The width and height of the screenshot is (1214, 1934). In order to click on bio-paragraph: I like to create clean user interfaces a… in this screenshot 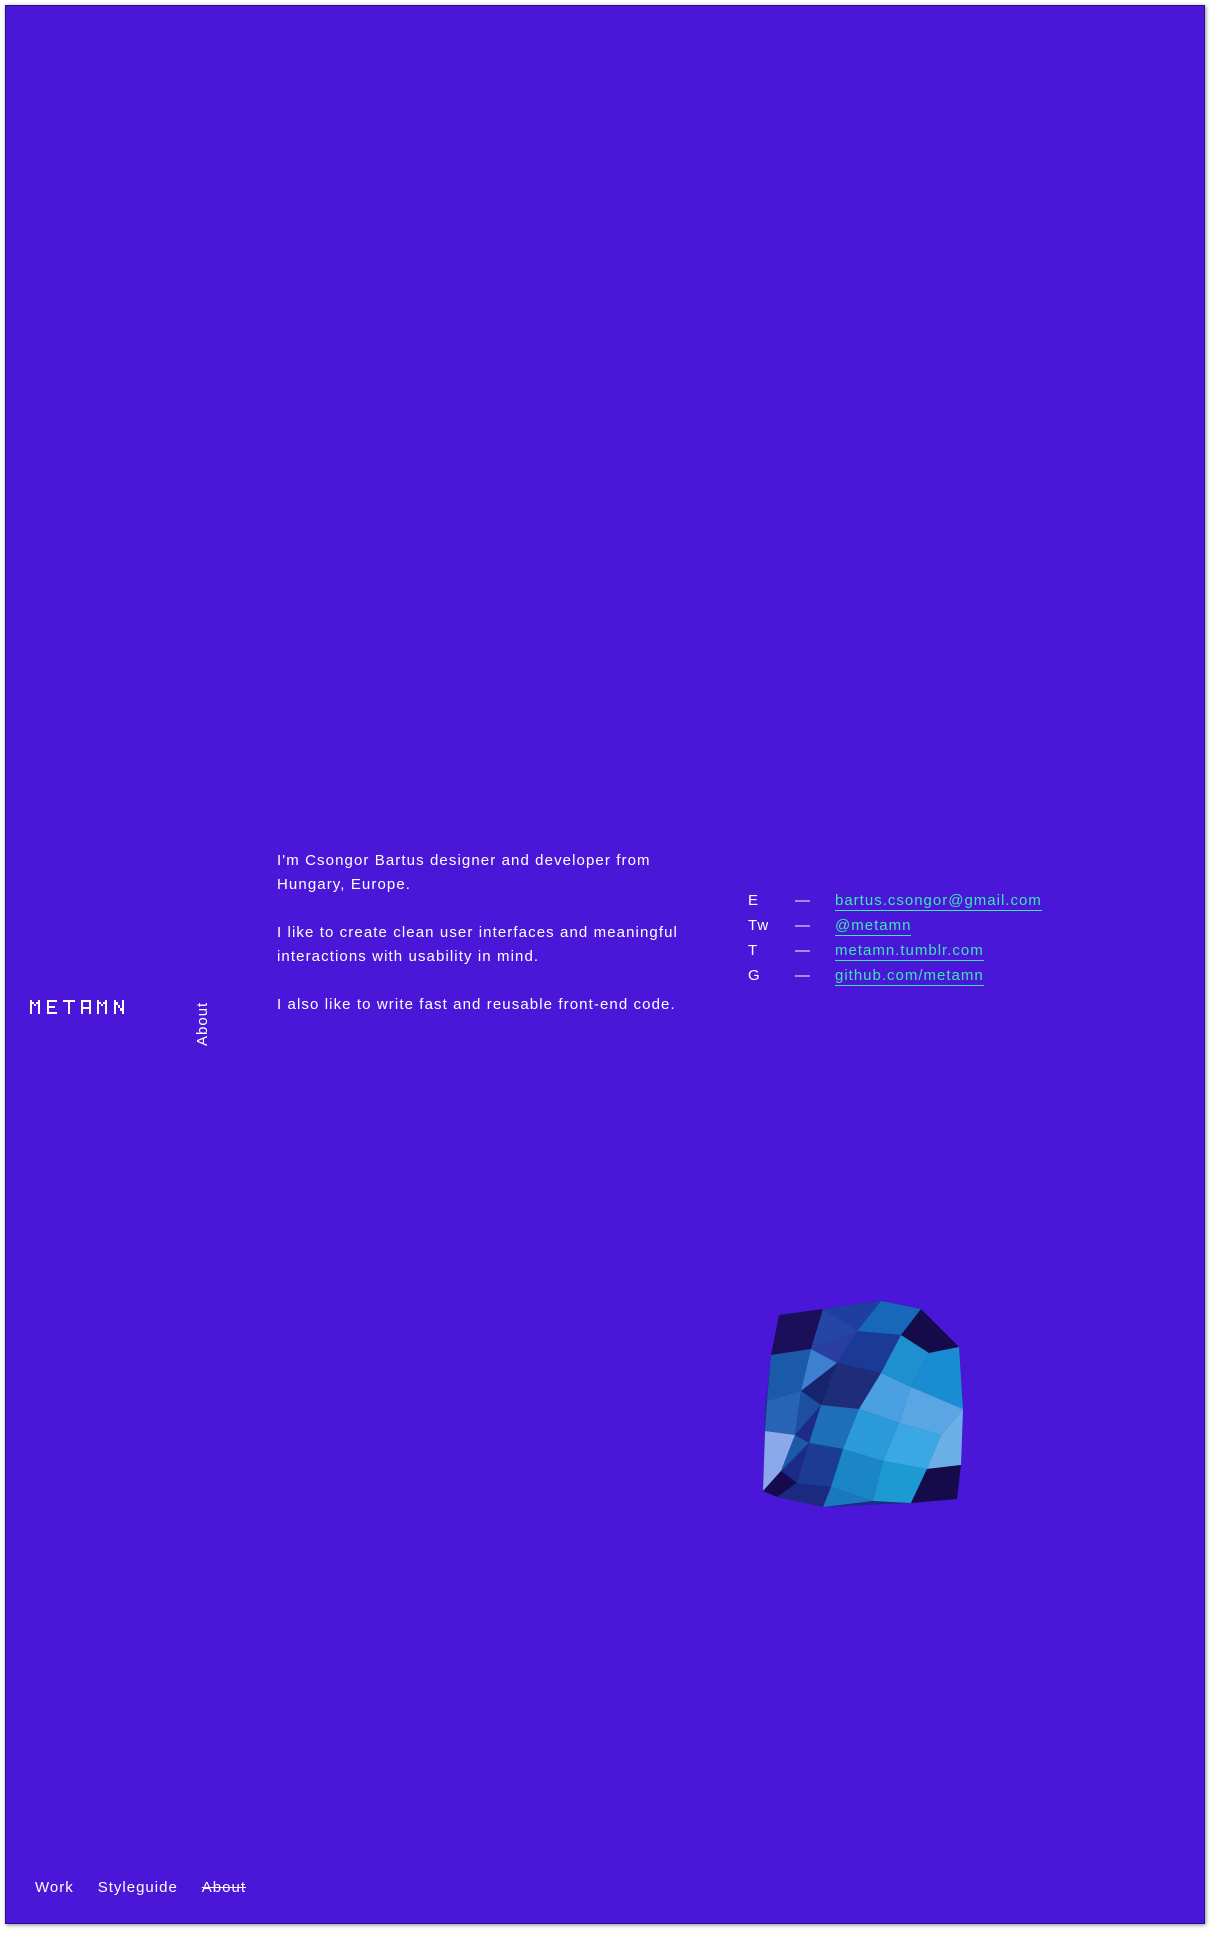, I will do `click(477, 944)`.